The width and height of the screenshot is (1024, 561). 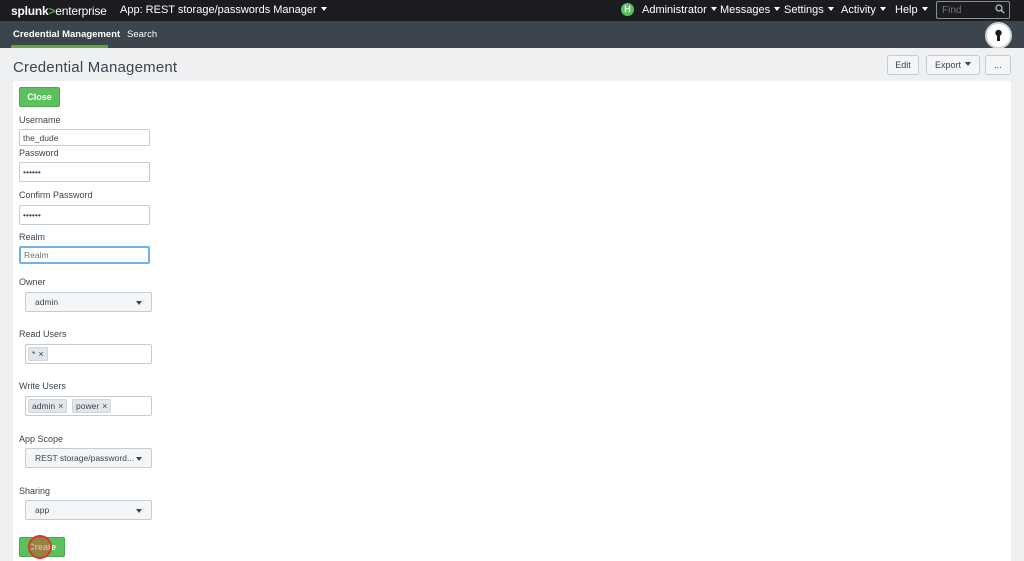 I want to click on health-status-icon: H, so click(x=627, y=9).